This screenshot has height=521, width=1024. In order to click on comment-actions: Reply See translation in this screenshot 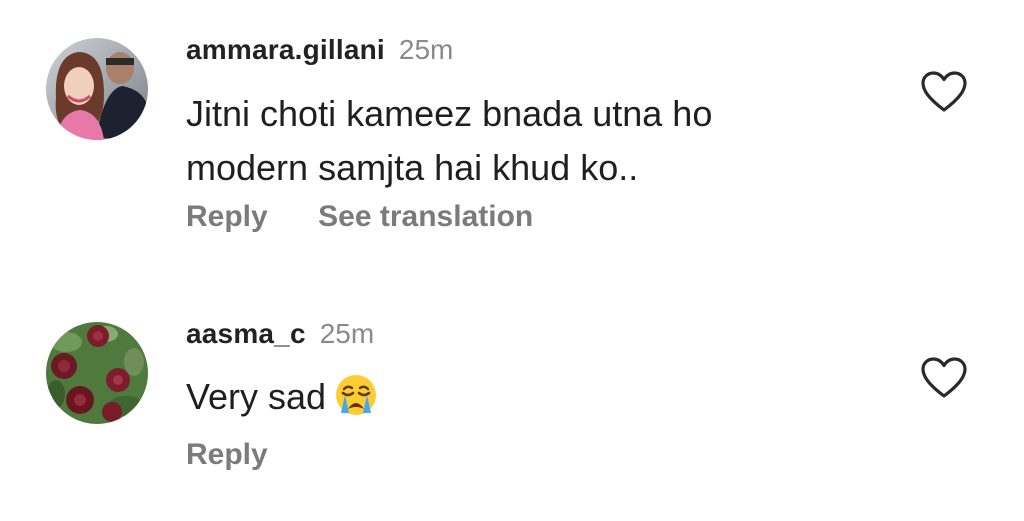, I will do `click(382, 217)`.